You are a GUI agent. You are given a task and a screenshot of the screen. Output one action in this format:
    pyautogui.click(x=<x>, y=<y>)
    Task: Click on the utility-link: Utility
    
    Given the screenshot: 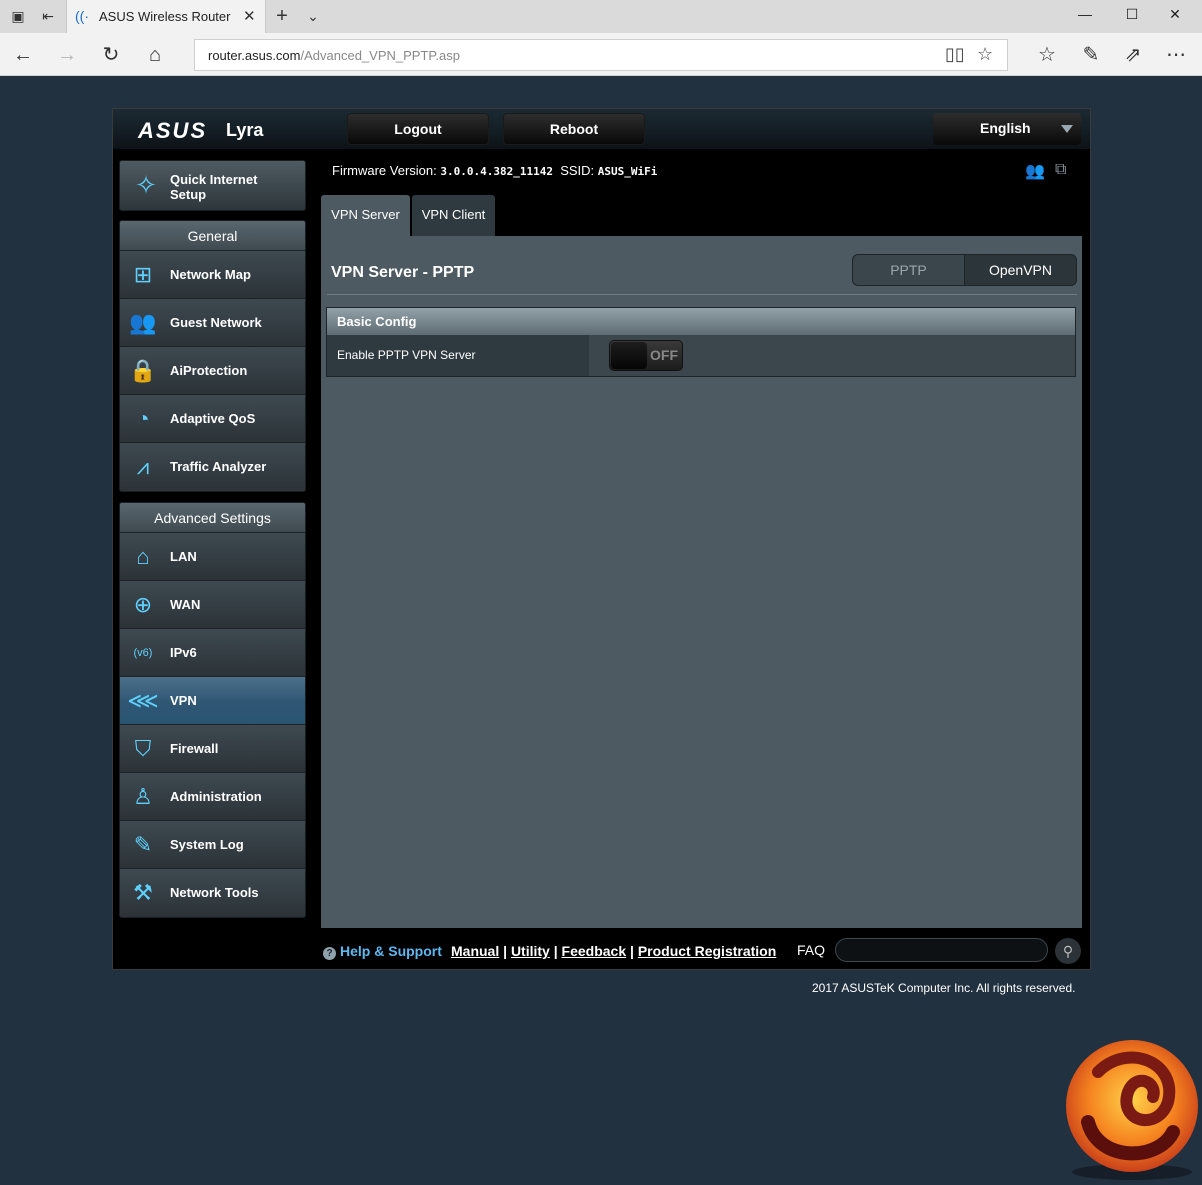 What is the action you would take?
    pyautogui.click(x=530, y=951)
    